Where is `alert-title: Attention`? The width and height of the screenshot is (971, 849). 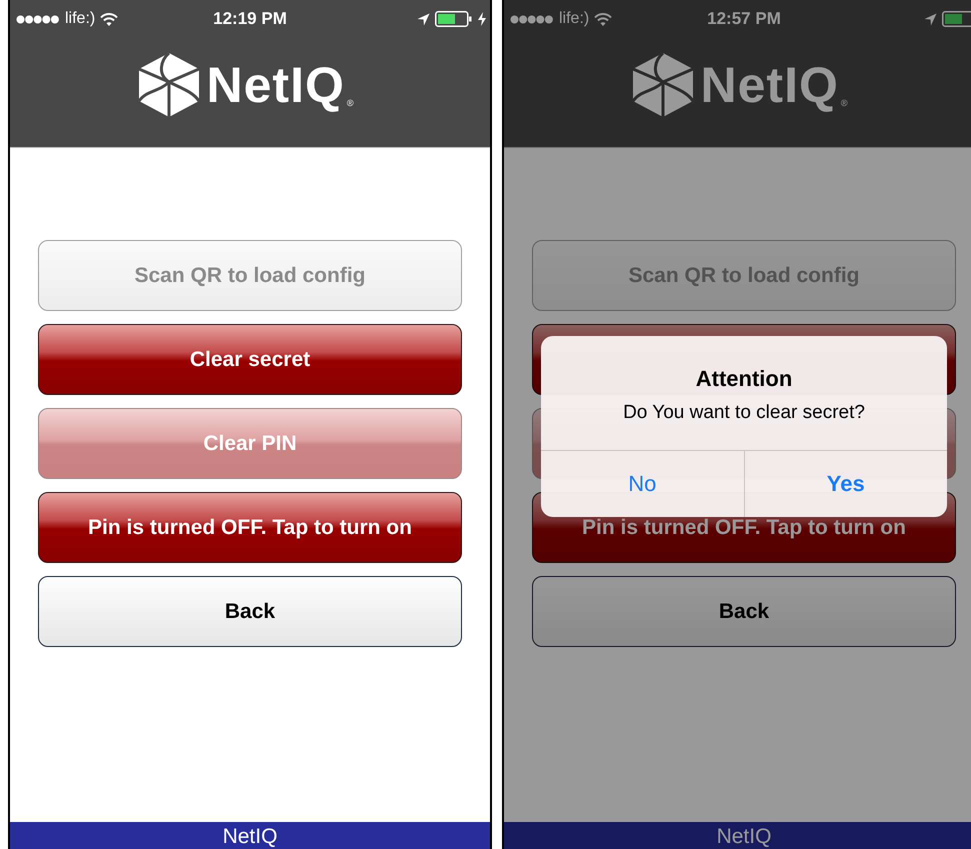 alert-title: Attention is located at coordinates (744, 379).